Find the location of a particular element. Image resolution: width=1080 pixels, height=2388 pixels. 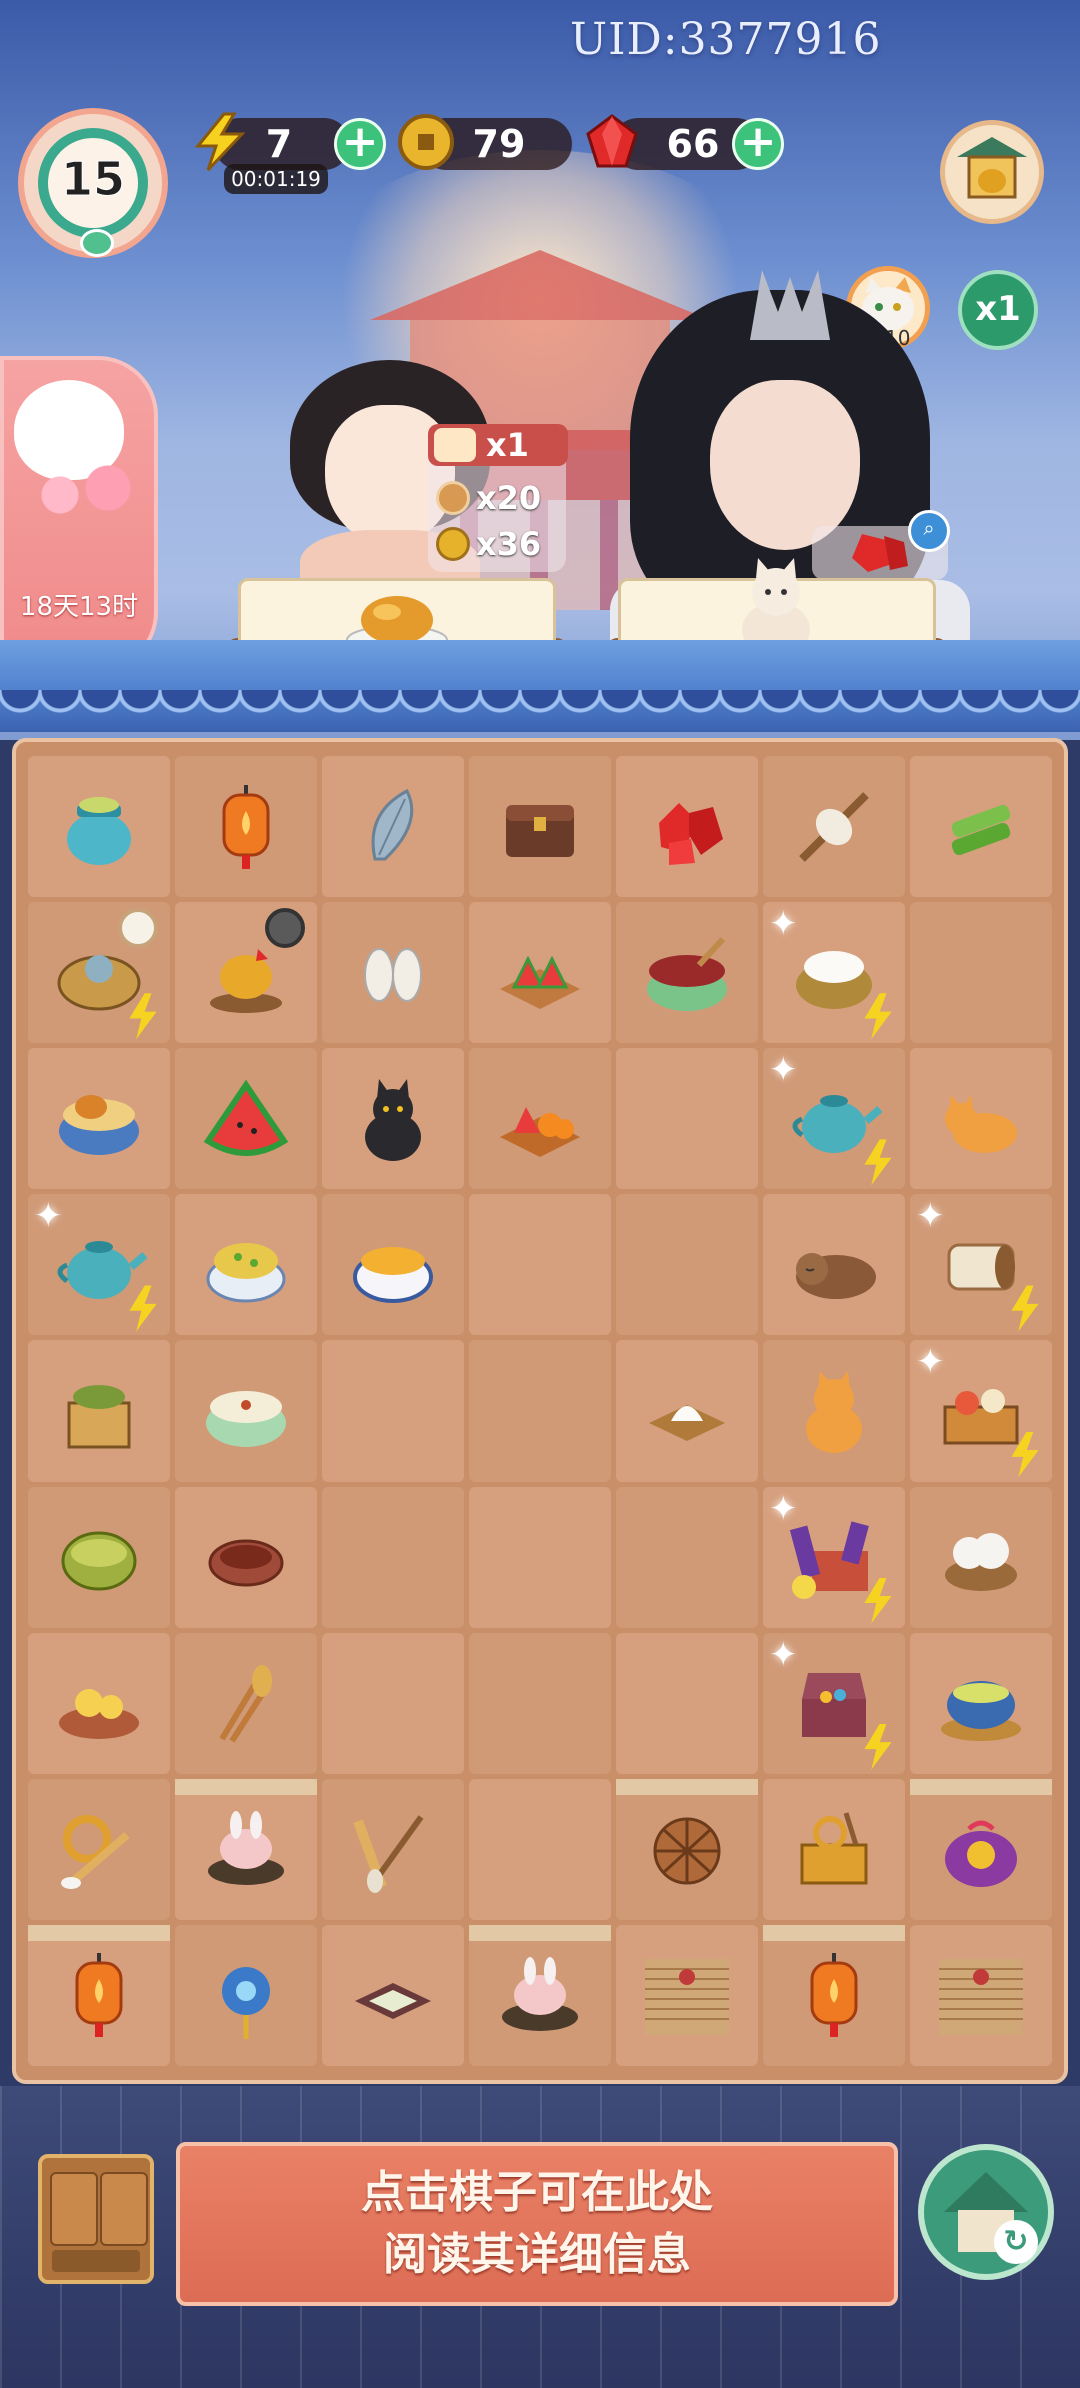

watermelon-slice-icon is located at coordinates (246, 1119).